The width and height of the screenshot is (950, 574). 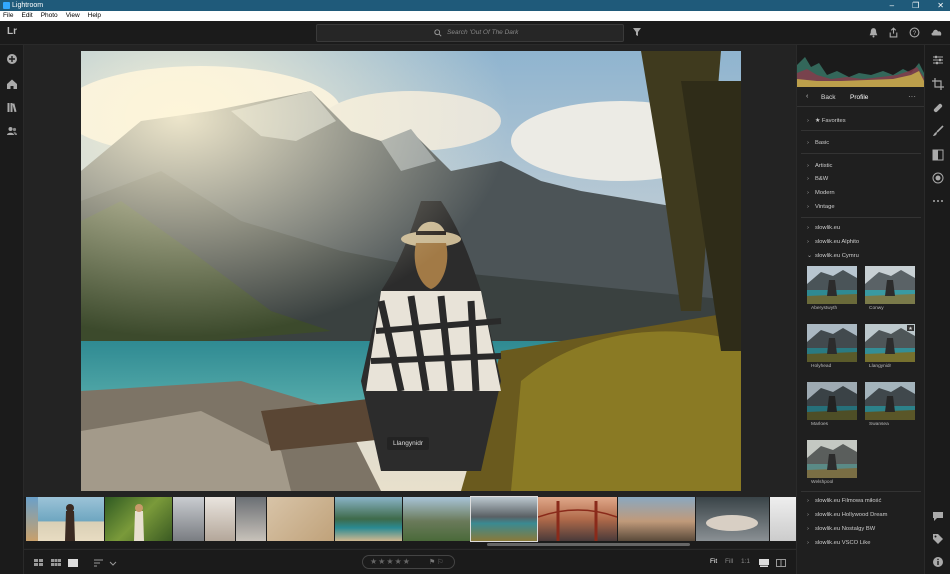 I want to click on preset-tile: Conwy, so click(x=890, y=290).